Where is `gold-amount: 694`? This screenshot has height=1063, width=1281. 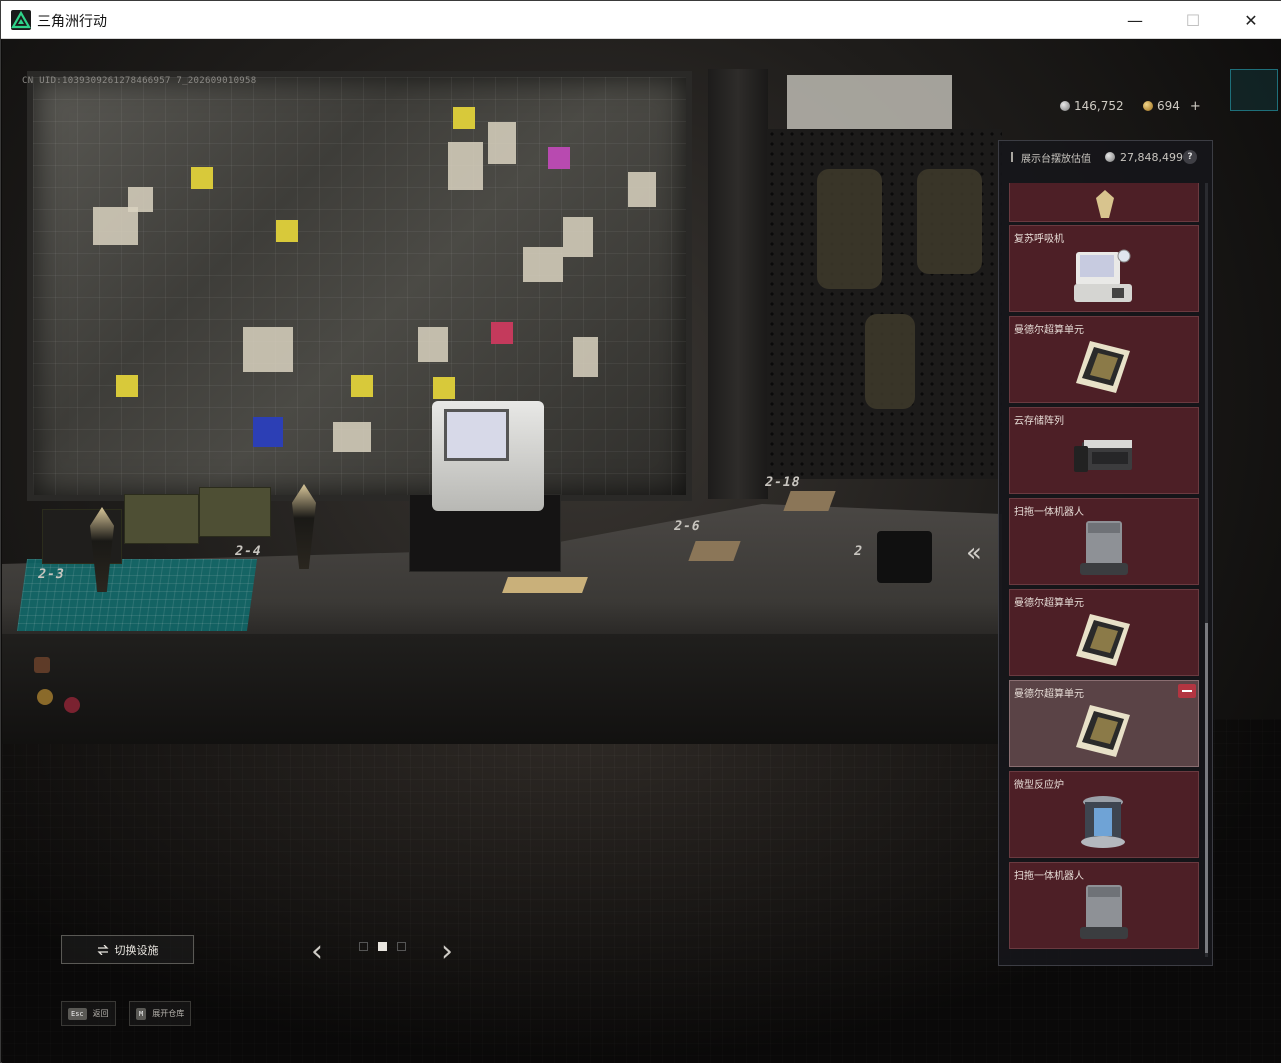
gold-amount: 694 is located at coordinates (1168, 106).